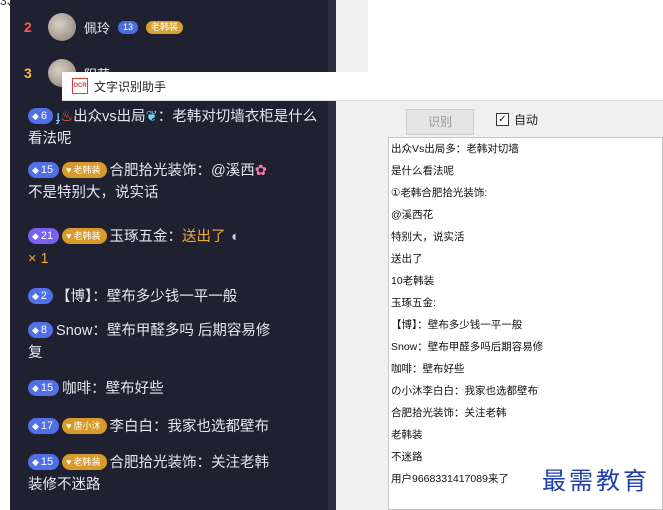 This screenshot has height=510, width=663. I want to click on result-line: 老韩装, so click(407, 435).